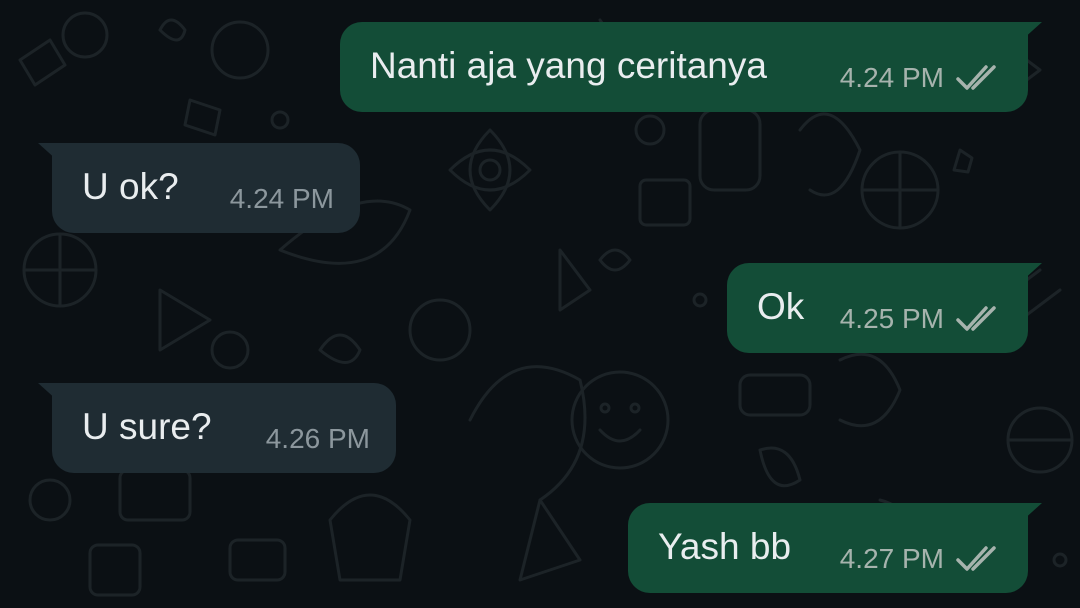  I want to click on message-bubble-outgoing: Ok 4.25 PM, so click(884, 308).